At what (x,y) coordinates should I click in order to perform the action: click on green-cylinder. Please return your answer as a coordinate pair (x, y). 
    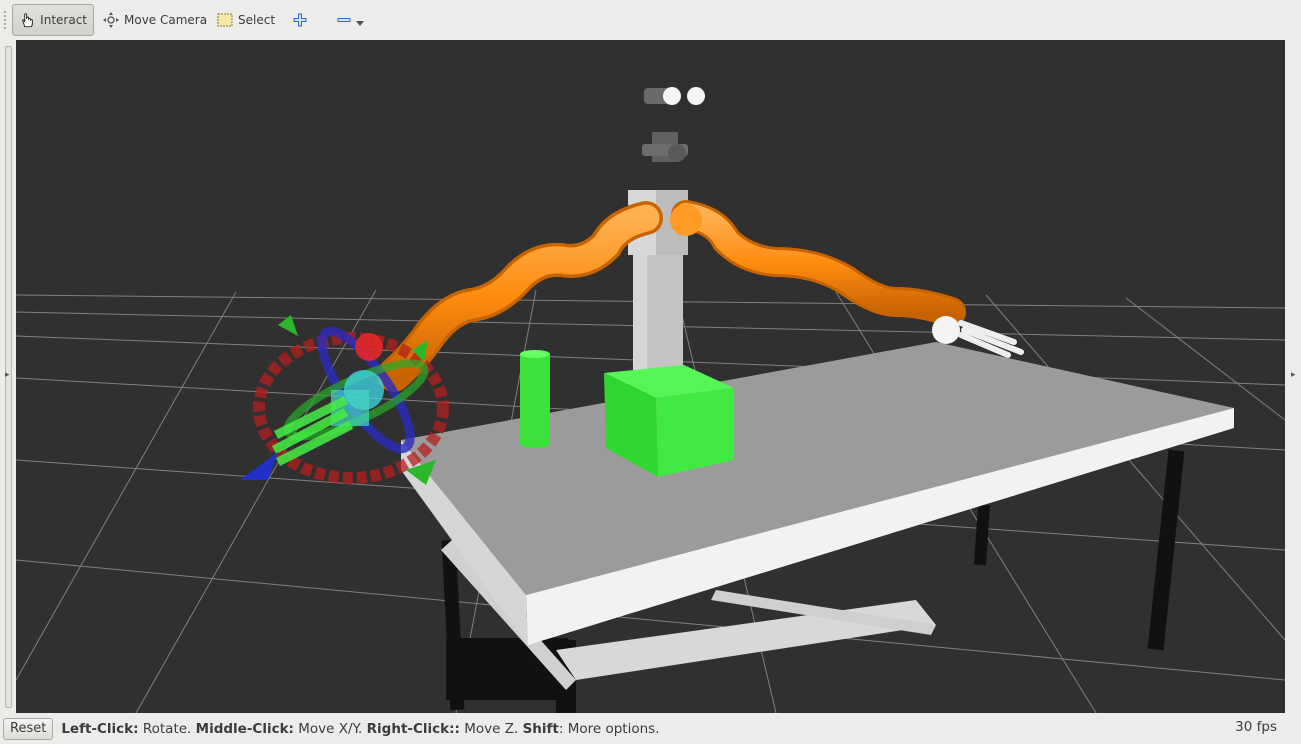
    Looking at the image, I should click on (535, 399).